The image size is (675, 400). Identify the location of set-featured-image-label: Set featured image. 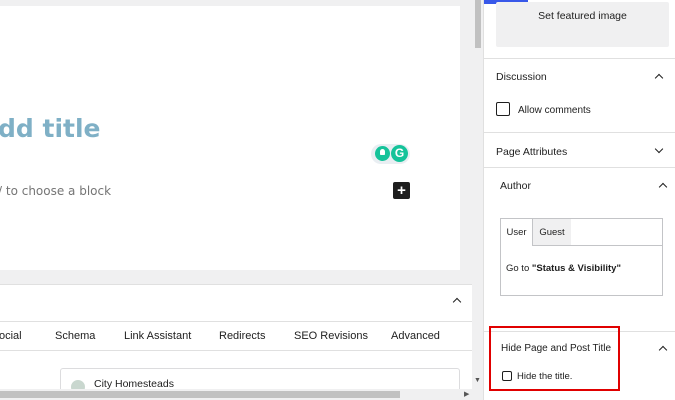
(582, 16).